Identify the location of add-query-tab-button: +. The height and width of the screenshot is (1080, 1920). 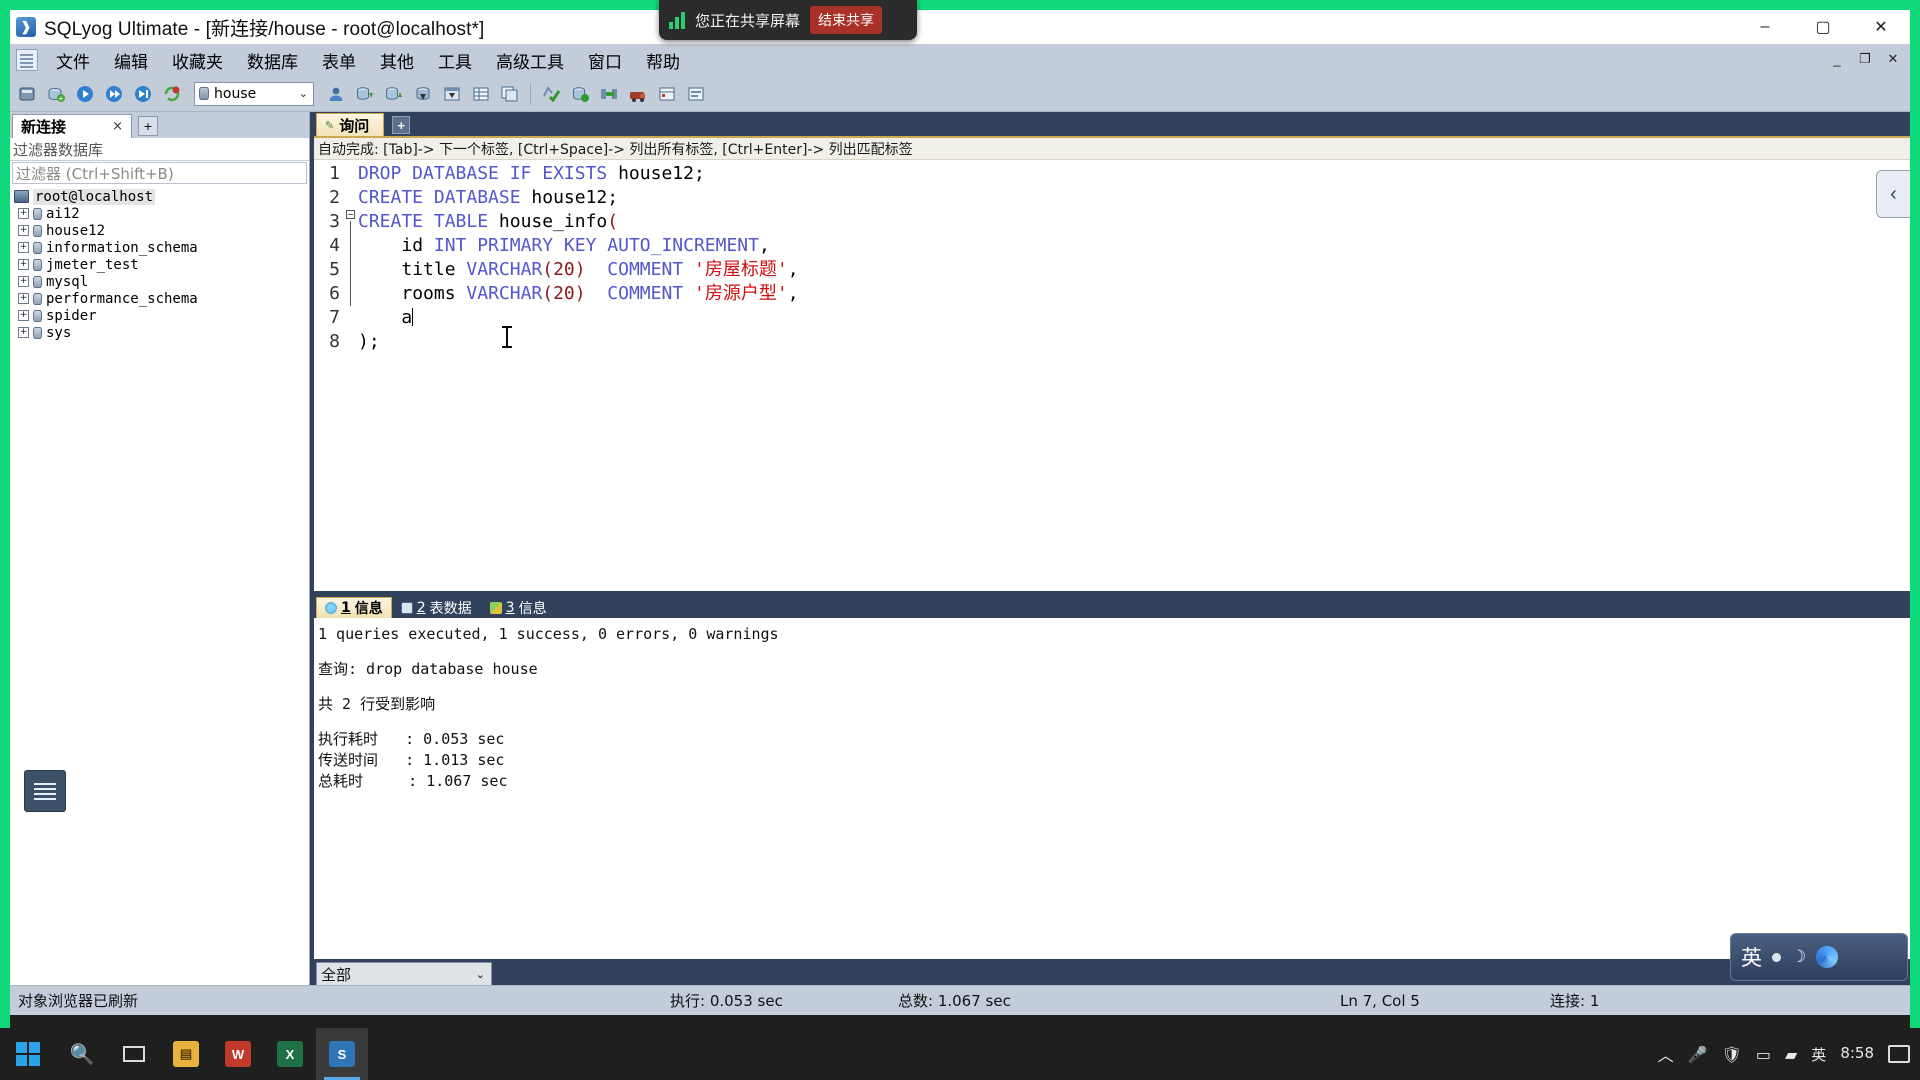
(401, 125).